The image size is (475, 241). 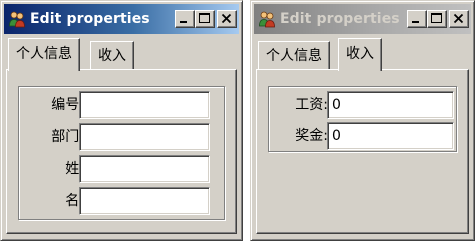 I want to click on given-name-input, so click(x=144, y=201).